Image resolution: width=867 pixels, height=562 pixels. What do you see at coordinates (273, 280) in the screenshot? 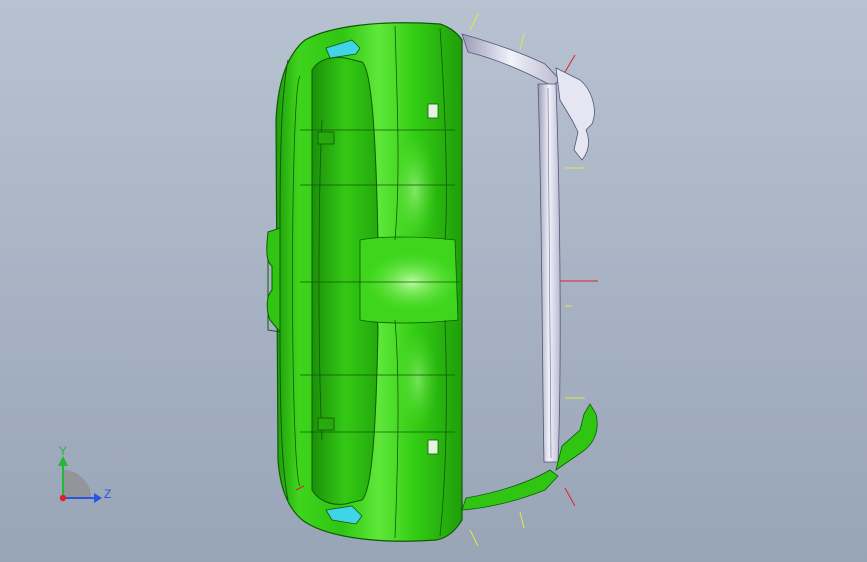
I see `latch-bracket` at bounding box center [273, 280].